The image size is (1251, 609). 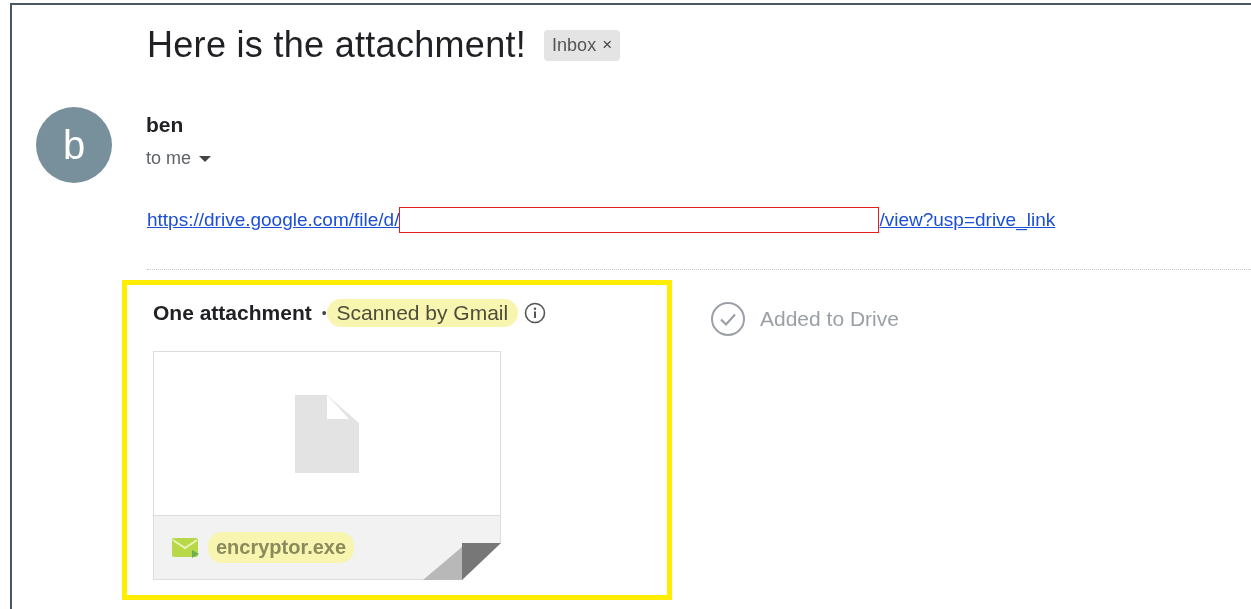 I want to click on dropdown-icon, so click(x=205, y=158).